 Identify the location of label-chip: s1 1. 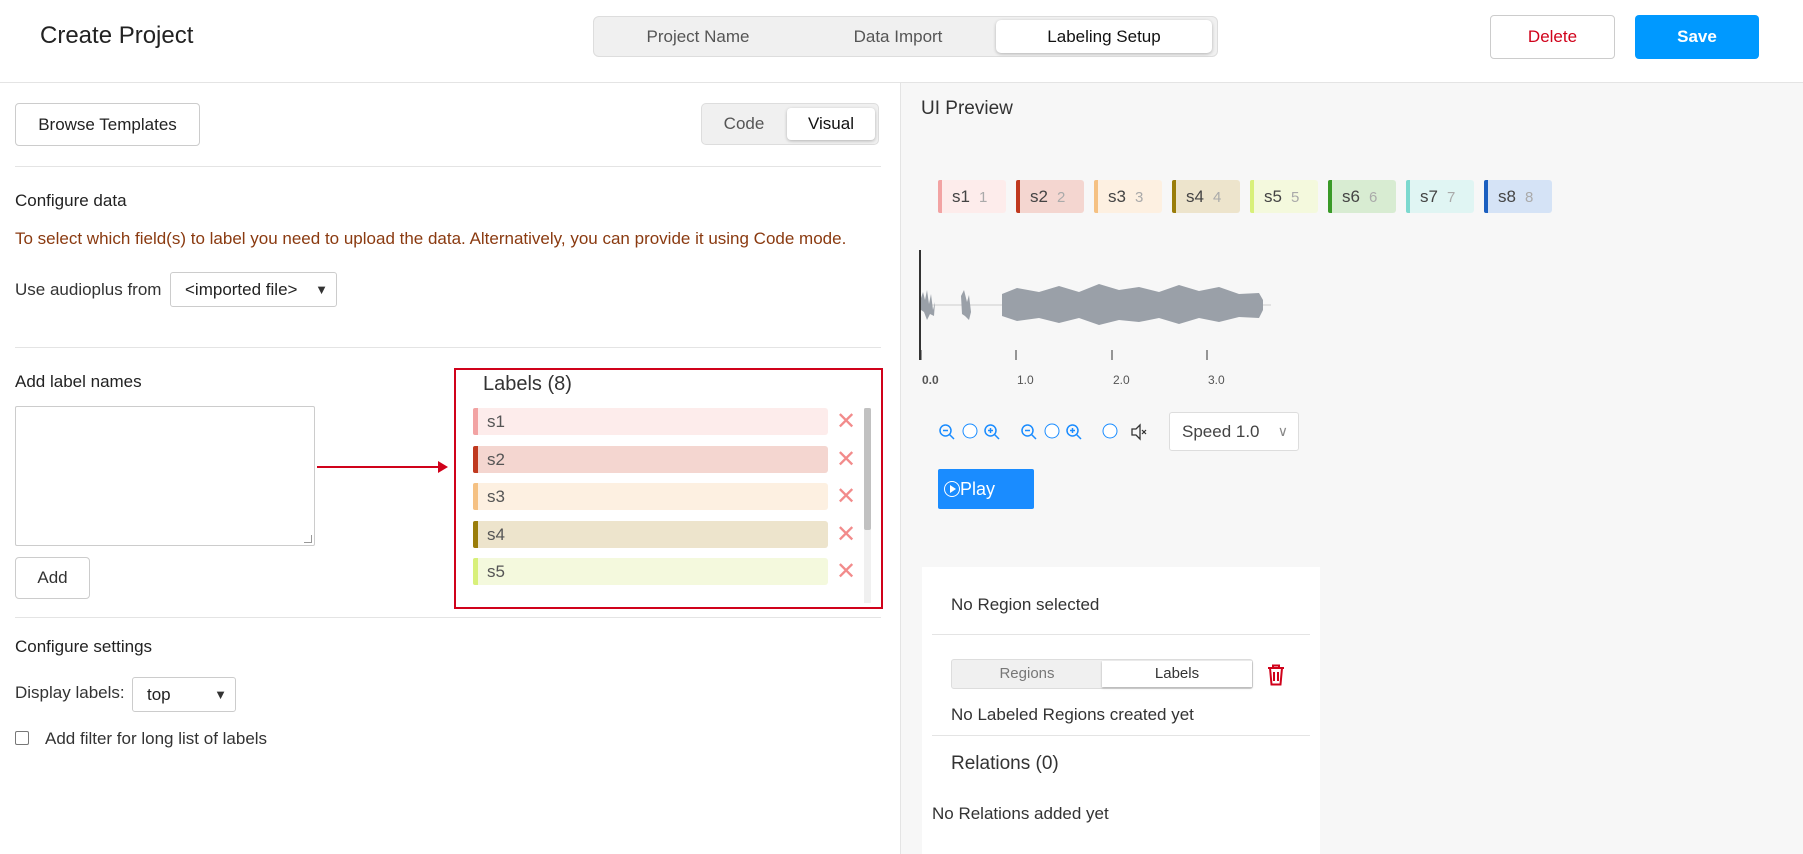
(972, 196).